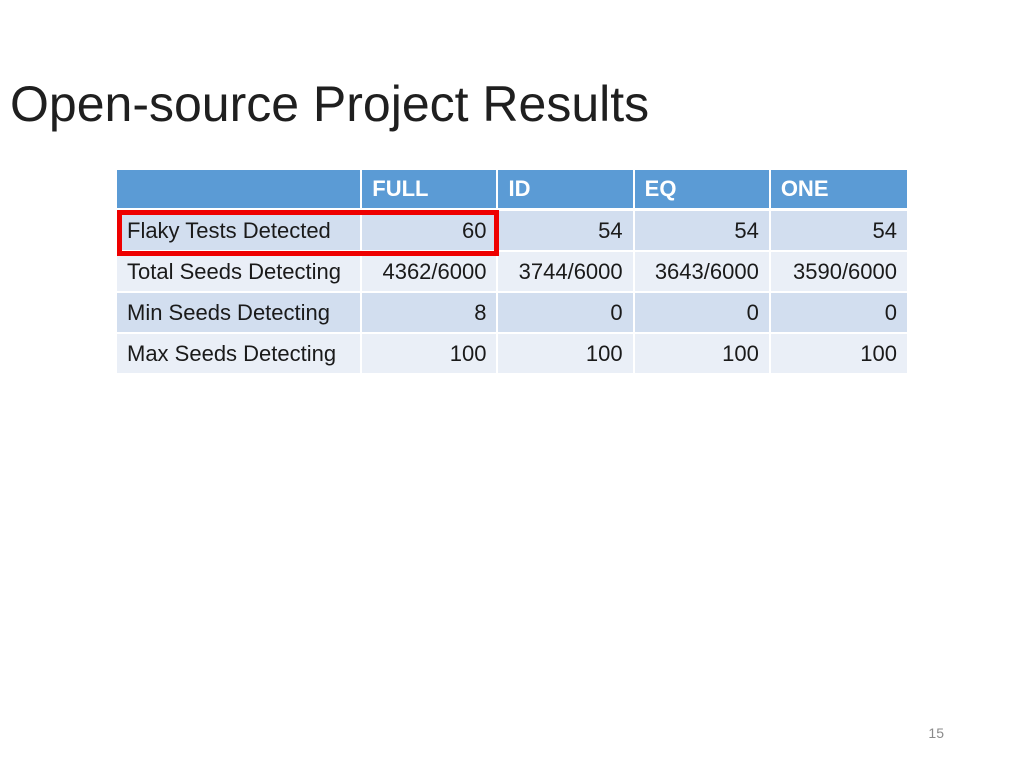 This screenshot has width=1024, height=768. I want to click on table-row: Min Seeds Detecting 8 0 0 0, so click(512, 313).